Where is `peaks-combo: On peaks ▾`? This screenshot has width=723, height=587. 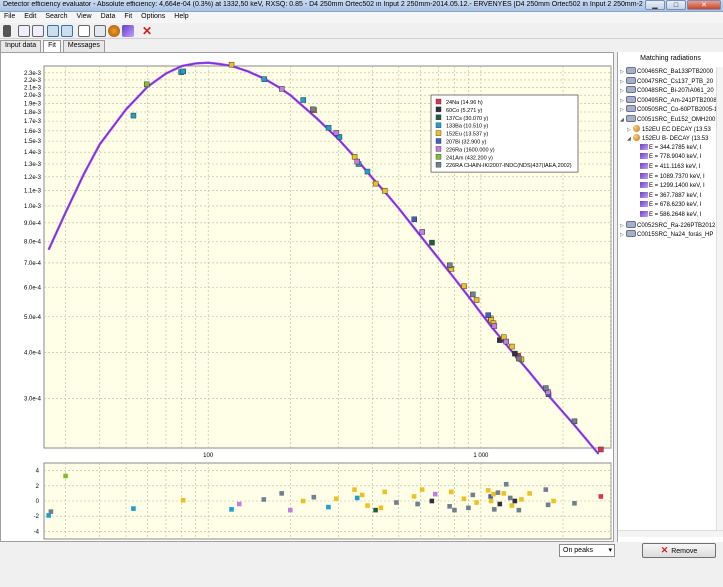
peaks-combo: On peaks ▾ is located at coordinates (587, 550).